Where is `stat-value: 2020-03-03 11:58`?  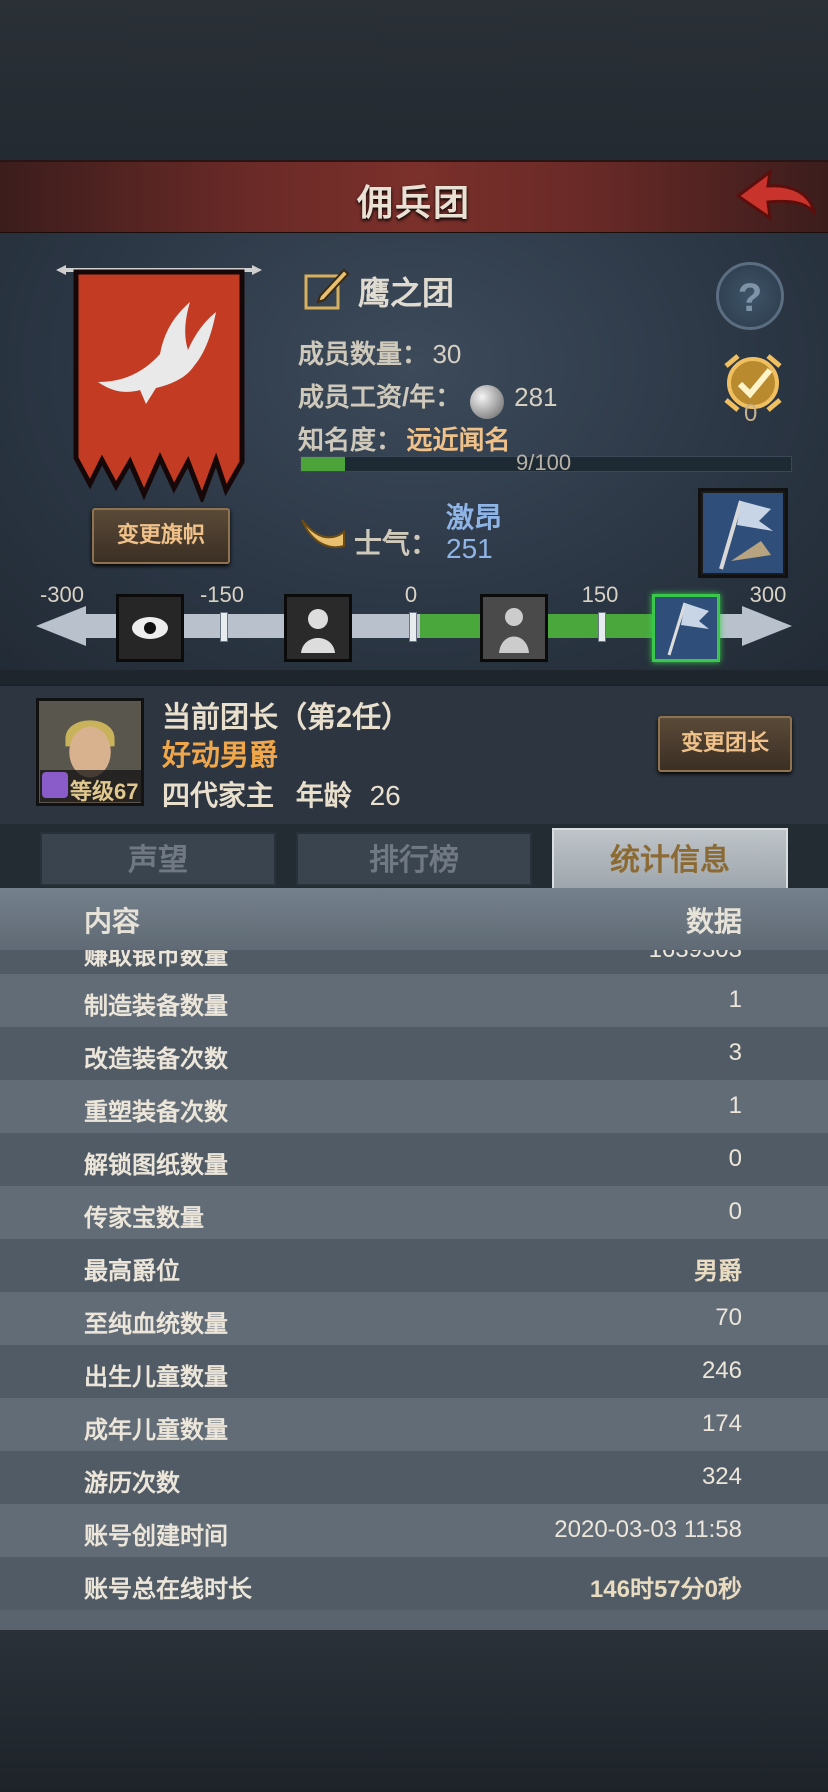 stat-value: 2020-03-03 11:58 is located at coordinates (648, 1529).